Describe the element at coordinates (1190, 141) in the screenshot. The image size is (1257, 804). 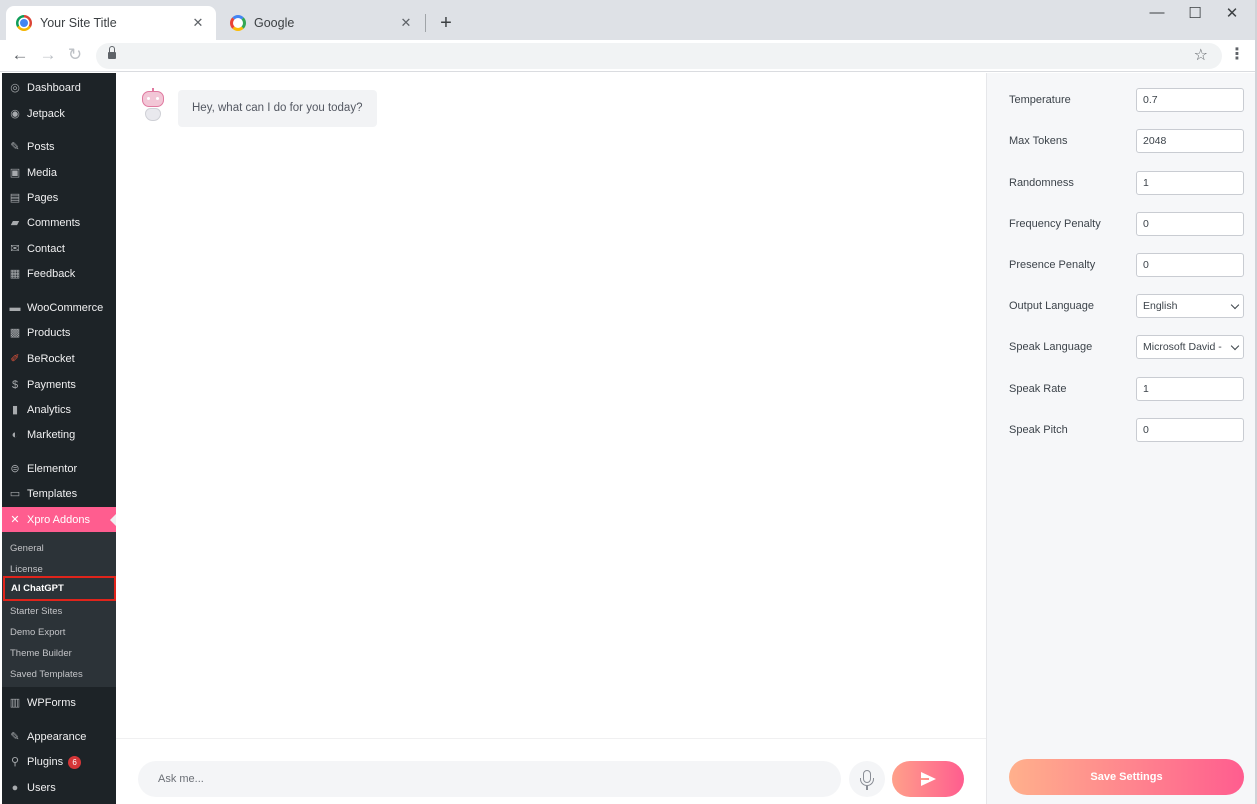
I see `max-tokens-input` at that location.